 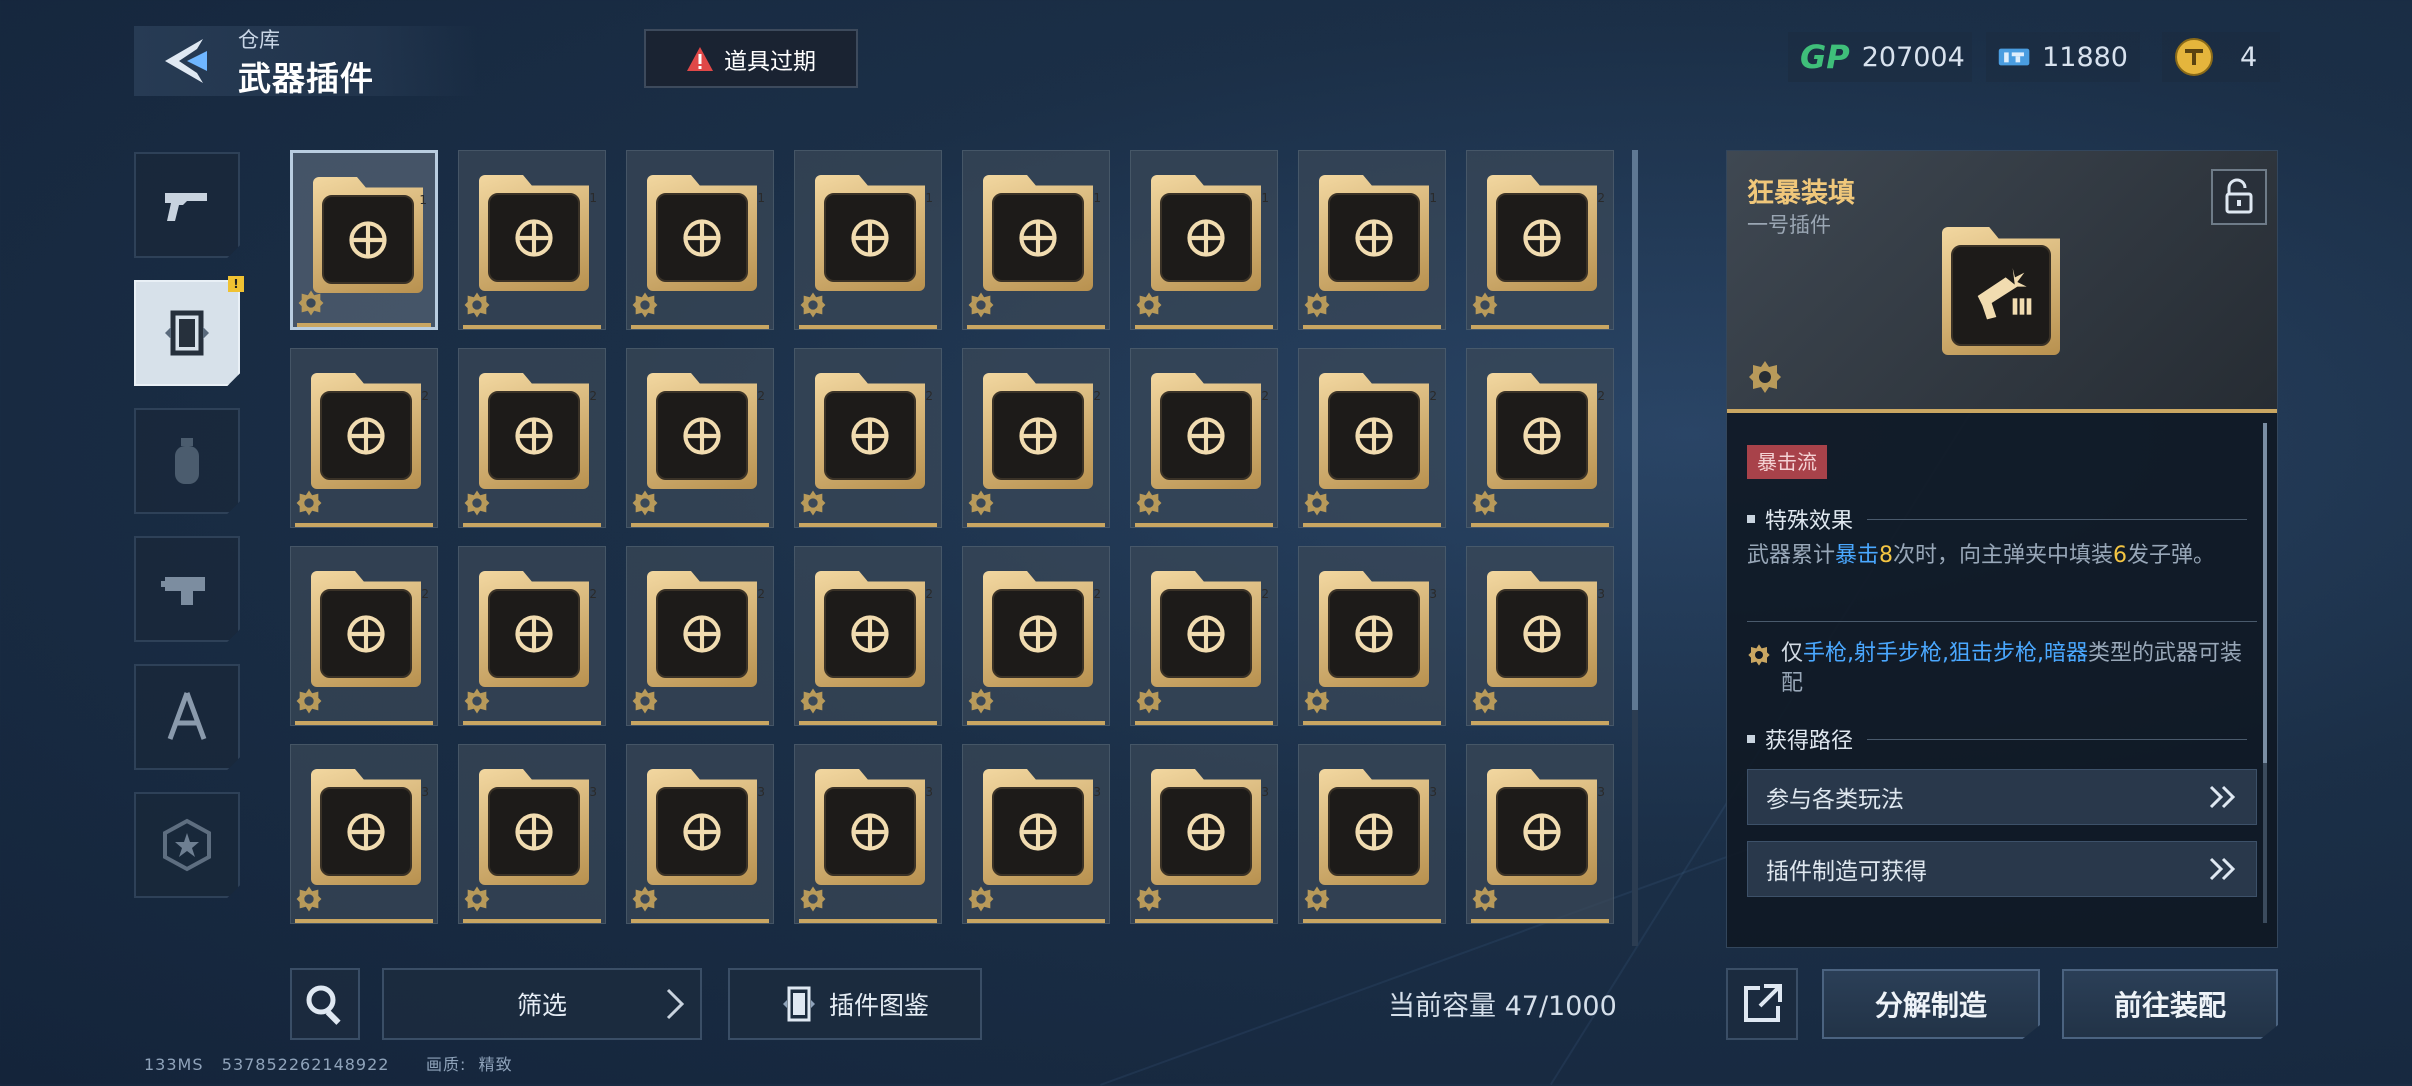 I want to click on codex-button: 插件图鉴, so click(x=855, y=1004).